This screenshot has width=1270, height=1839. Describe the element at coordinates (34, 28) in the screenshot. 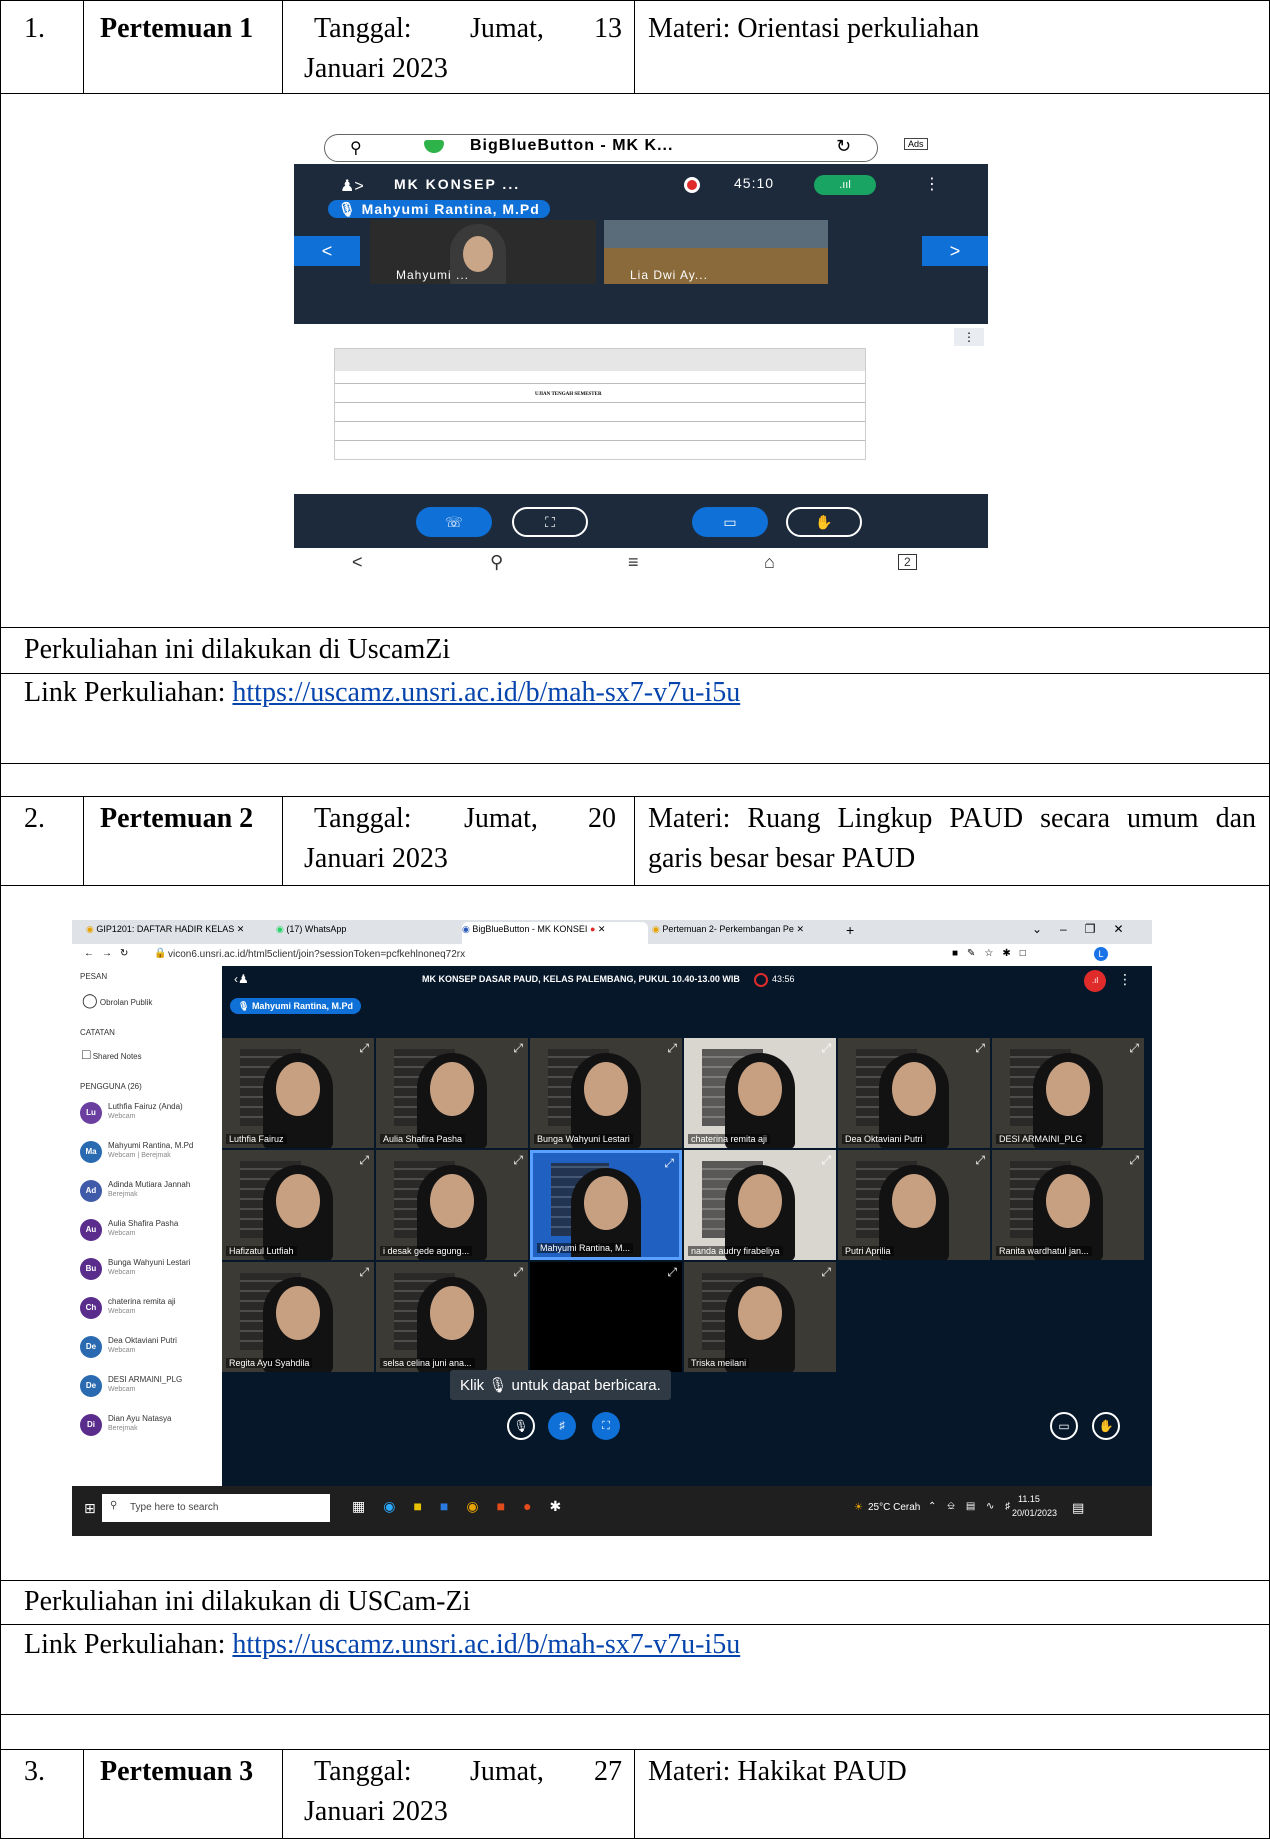

I see `meeting-number: 1.` at that location.